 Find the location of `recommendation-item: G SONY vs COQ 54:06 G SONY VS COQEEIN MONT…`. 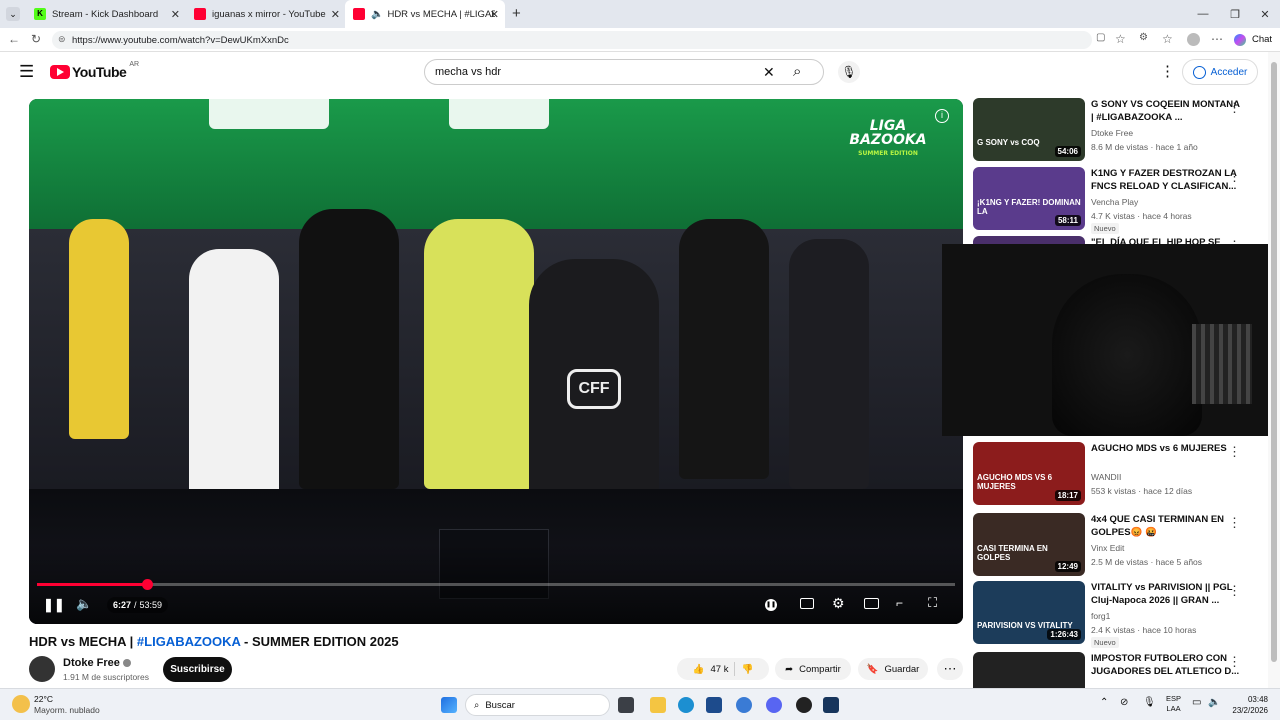

recommendation-item: G SONY vs COQ 54:06 G SONY VS COQEEIN MONT… is located at coordinates (1118, 130).